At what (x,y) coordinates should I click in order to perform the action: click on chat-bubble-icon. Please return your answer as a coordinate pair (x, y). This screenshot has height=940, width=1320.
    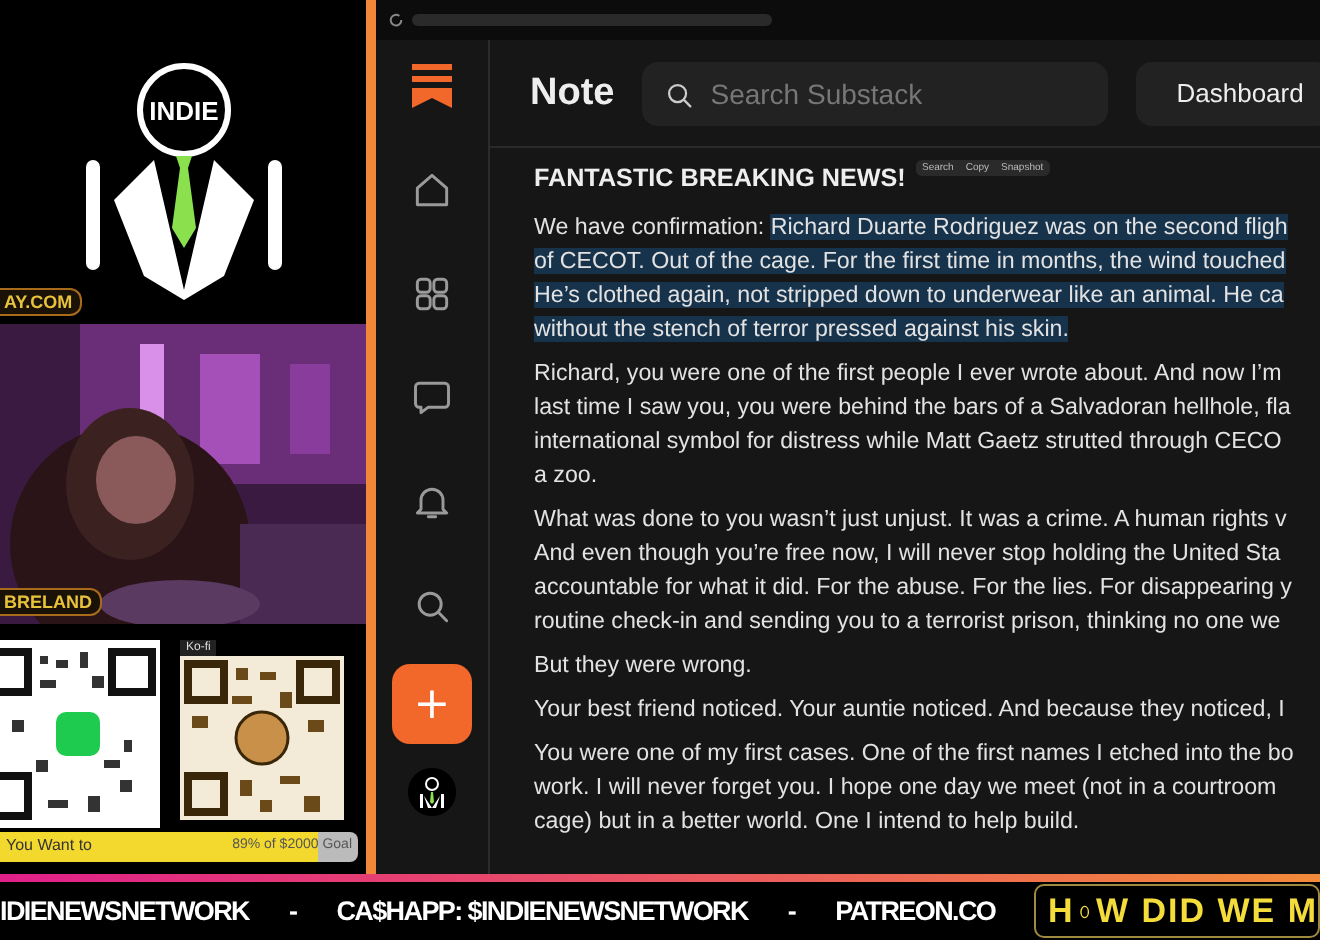
    Looking at the image, I should click on (432, 398).